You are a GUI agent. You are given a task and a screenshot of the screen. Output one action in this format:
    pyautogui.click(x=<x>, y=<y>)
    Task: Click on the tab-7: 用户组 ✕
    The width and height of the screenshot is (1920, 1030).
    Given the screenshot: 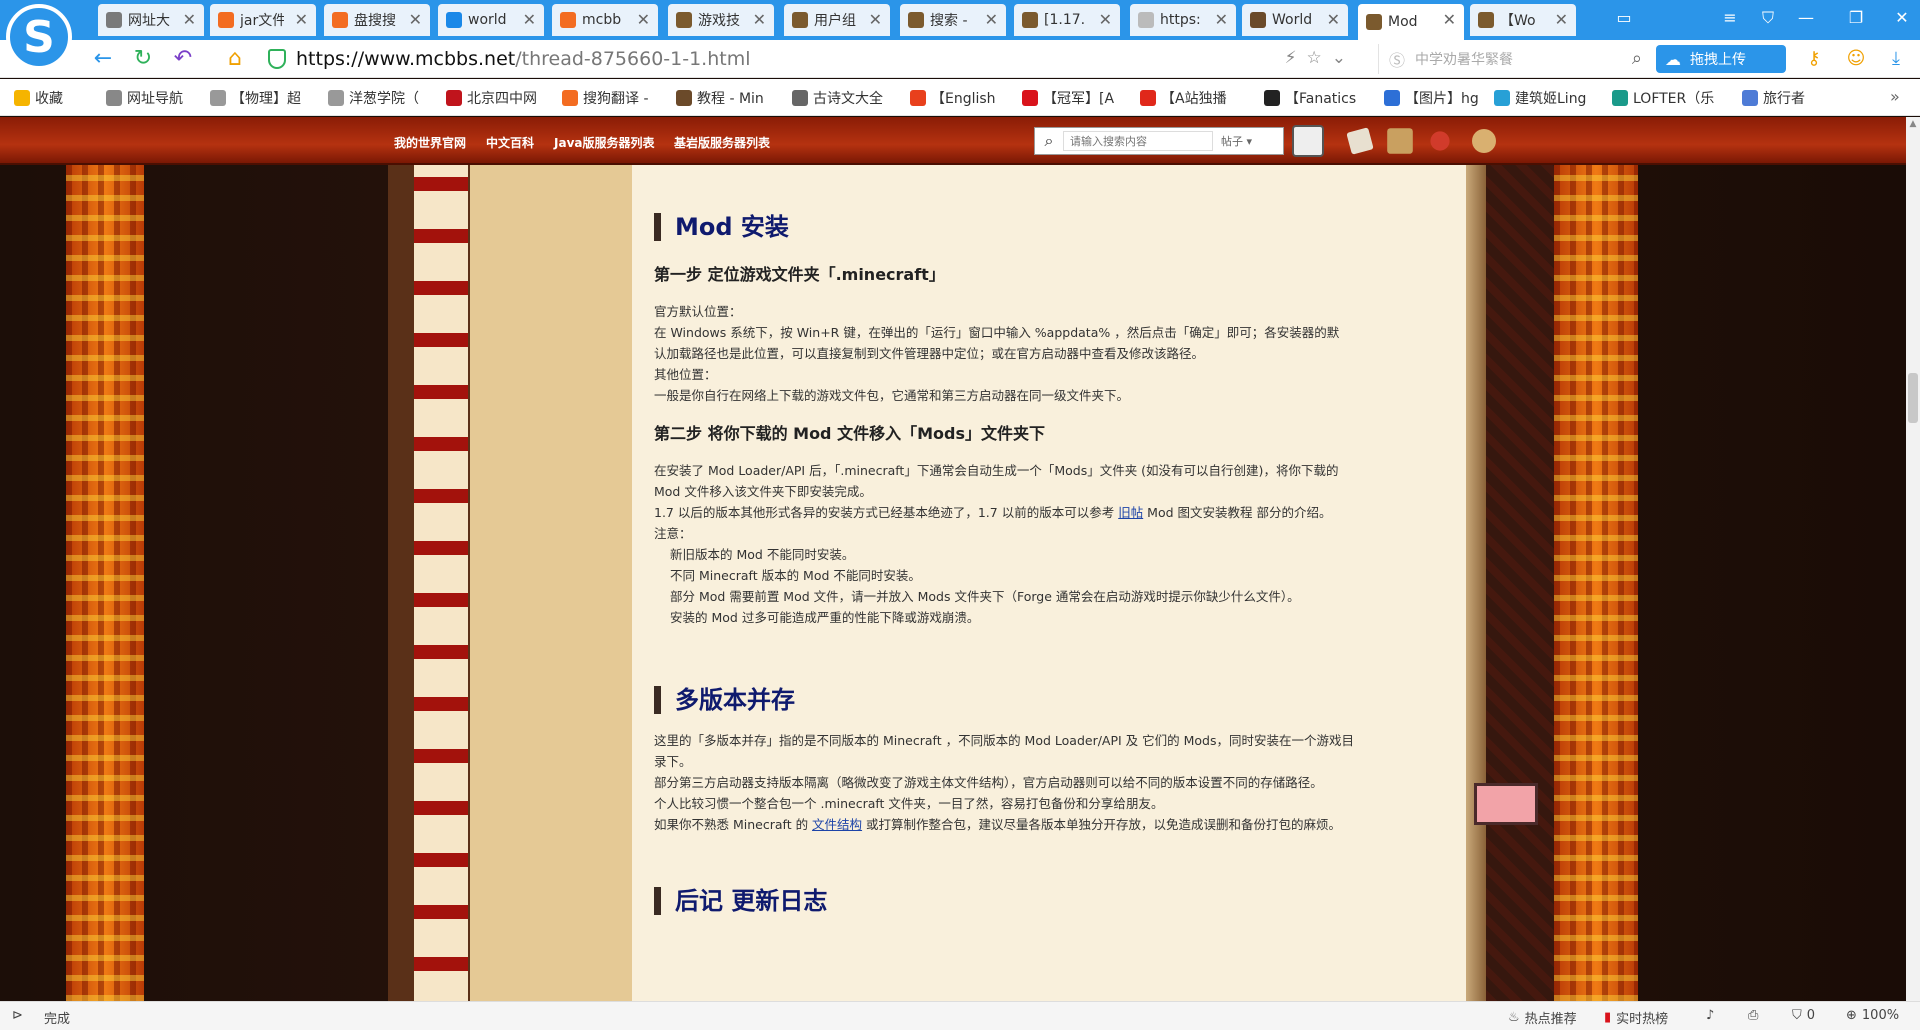 What is the action you would take?
    pyautogui.click(x=837, y=20)
    